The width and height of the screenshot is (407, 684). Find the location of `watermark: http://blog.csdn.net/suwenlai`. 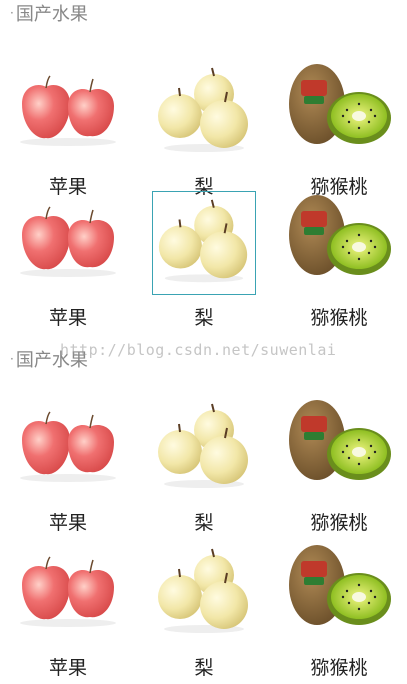

watermark: http://blog.csdn.net/suwenlai is located at coordinates (198, 350).